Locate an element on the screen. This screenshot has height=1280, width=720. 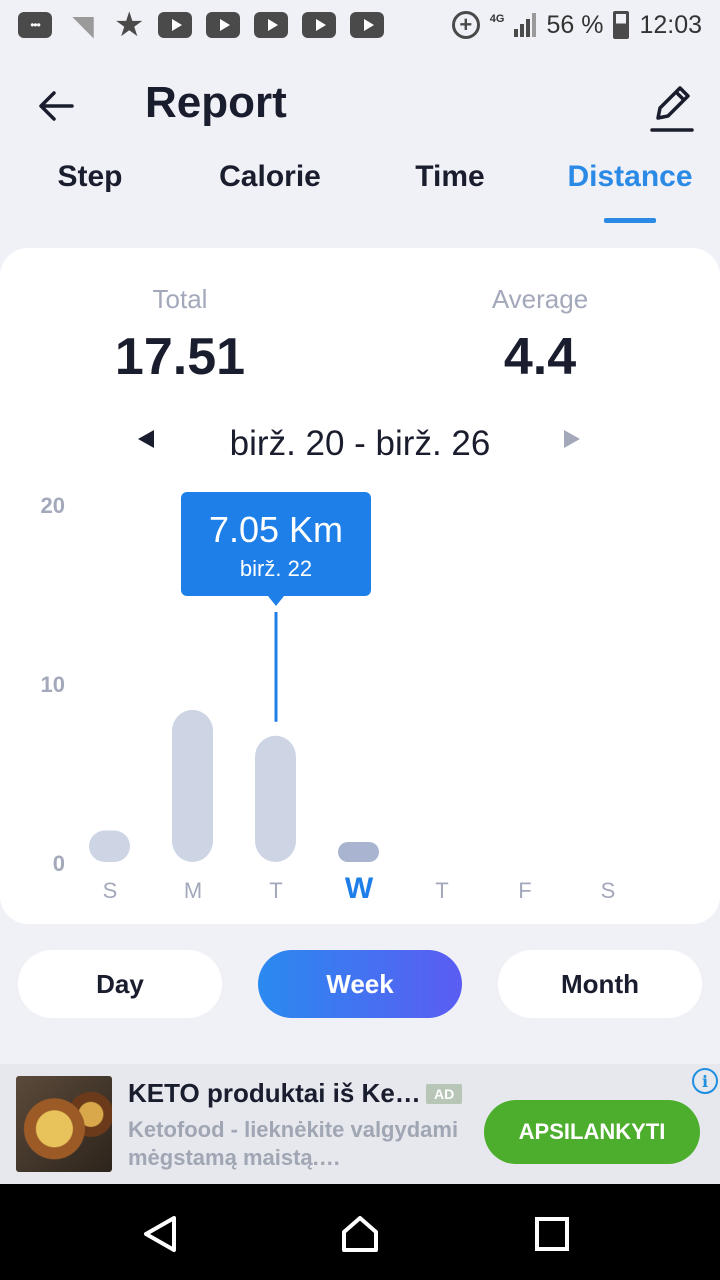
date-range-selector: birž. 20 - birž. 26 is located at coordinates (360, 446).